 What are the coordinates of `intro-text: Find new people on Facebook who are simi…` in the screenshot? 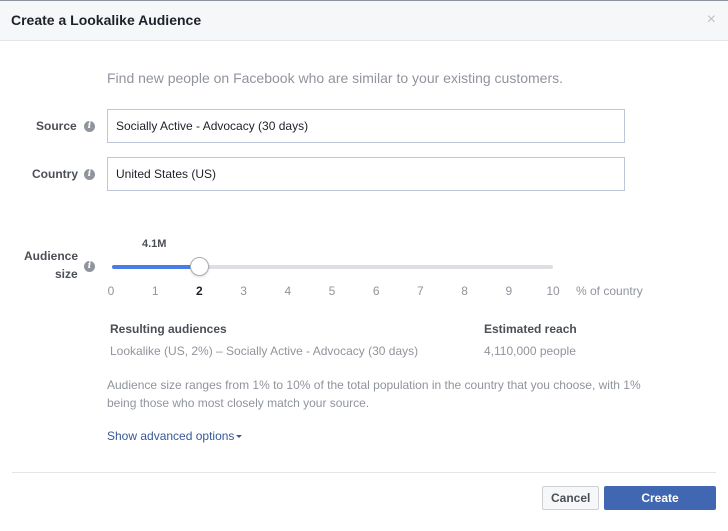 It's located at (335, 78).